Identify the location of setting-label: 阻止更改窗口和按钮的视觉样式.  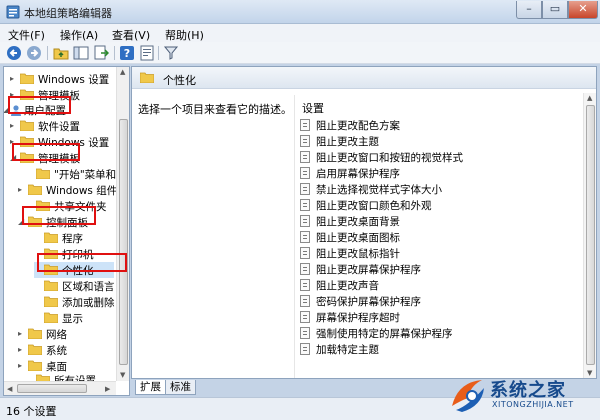
(389, 158).